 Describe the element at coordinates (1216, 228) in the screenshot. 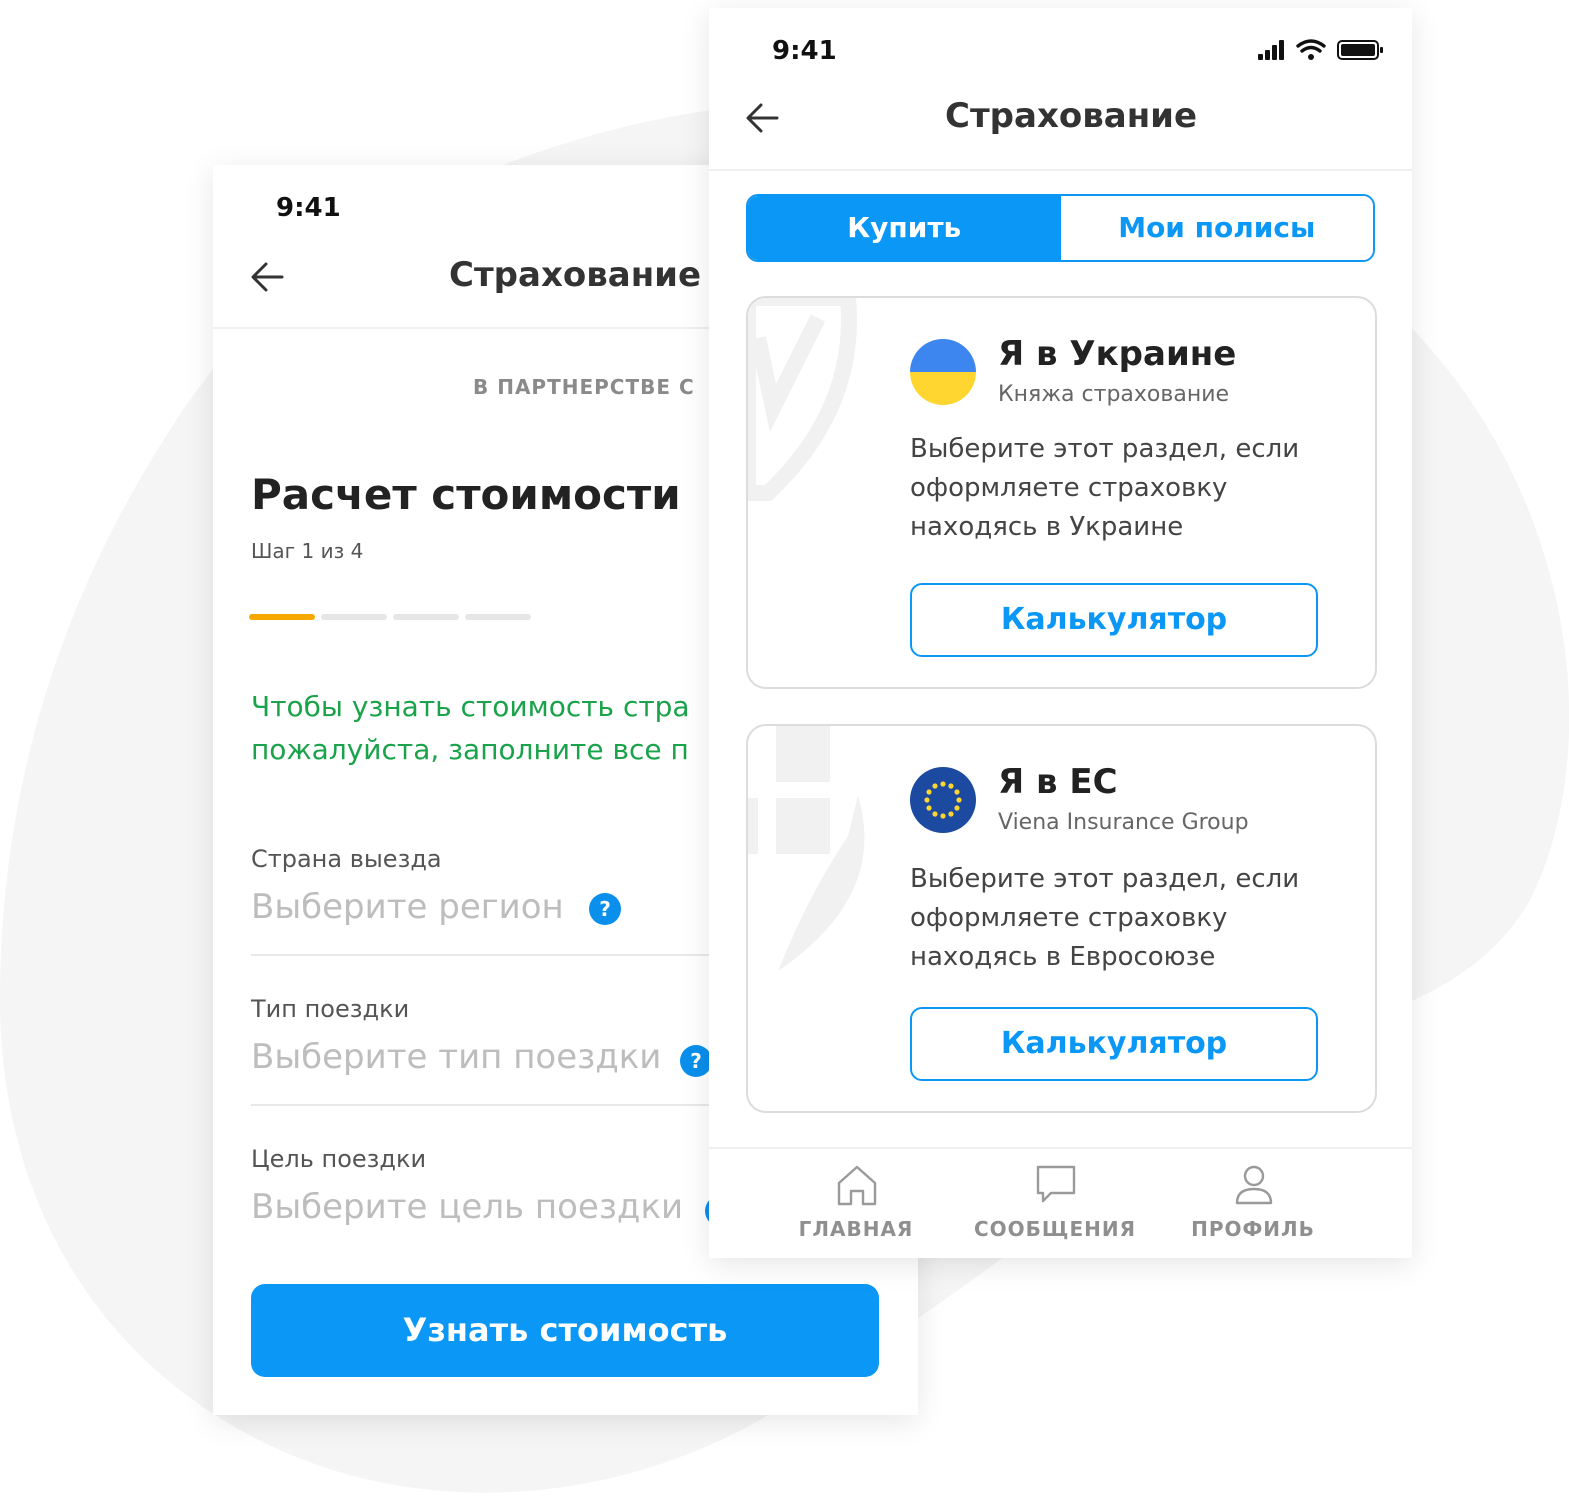

I see `tab-my-policies: Мои полисы` at that location.